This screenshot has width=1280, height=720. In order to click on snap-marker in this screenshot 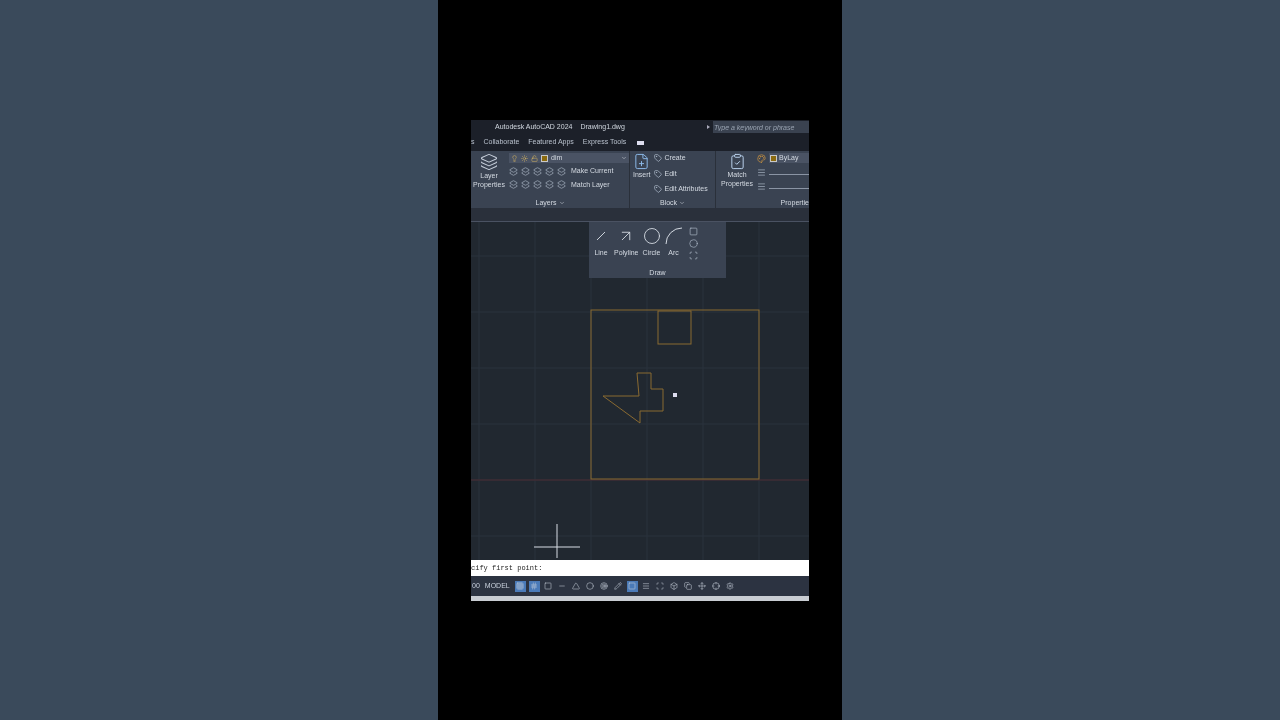, I will do `click(675, 395)`.